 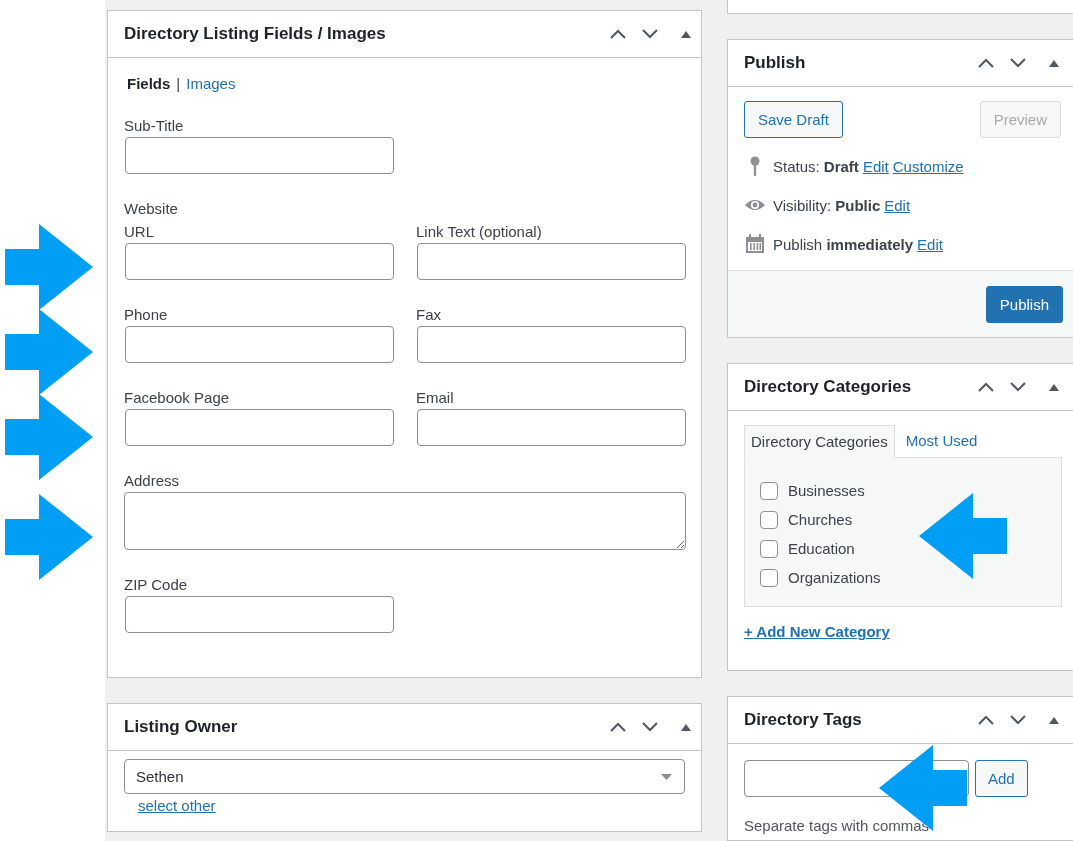 I want to click on edit-link: Customize, so click(x=928, y=166).